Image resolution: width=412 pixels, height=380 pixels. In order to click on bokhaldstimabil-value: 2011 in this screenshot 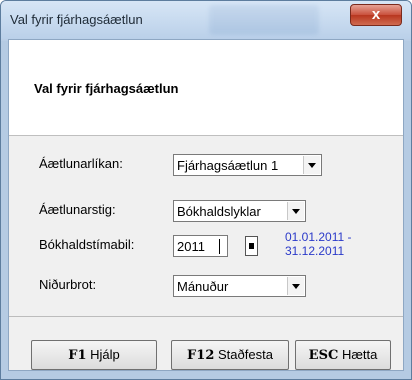, I will do `click(191, 246)`.